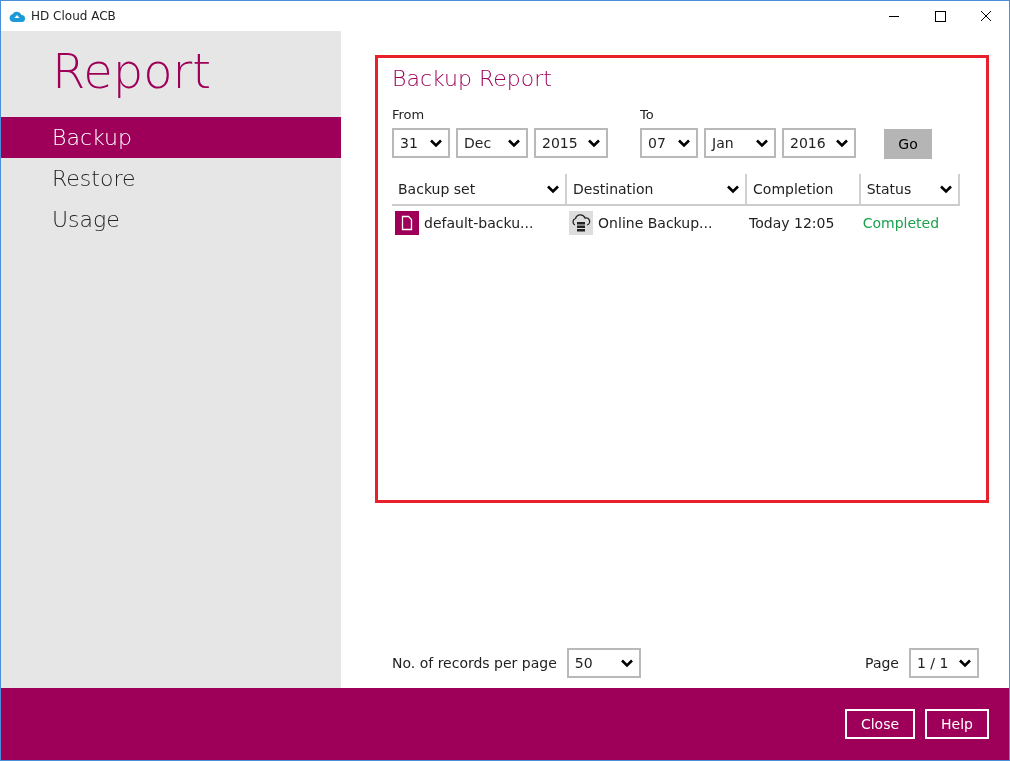  I want to click on status-text: Completed, so click(909, 222).